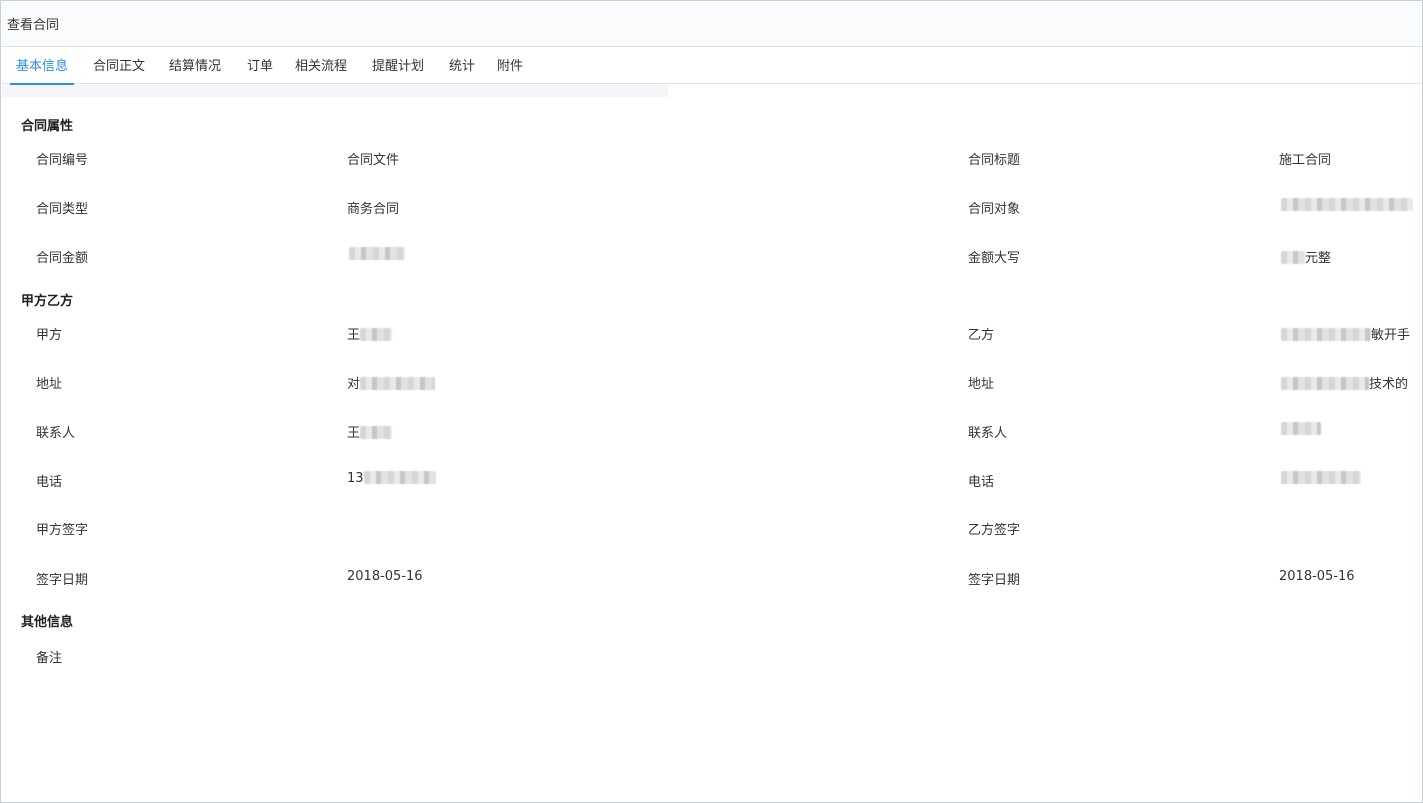  What do you see at coordinates (373, 160) in the screenshot?
I see `value-contract-number: 合同文件` at bounding box center [373, 160].